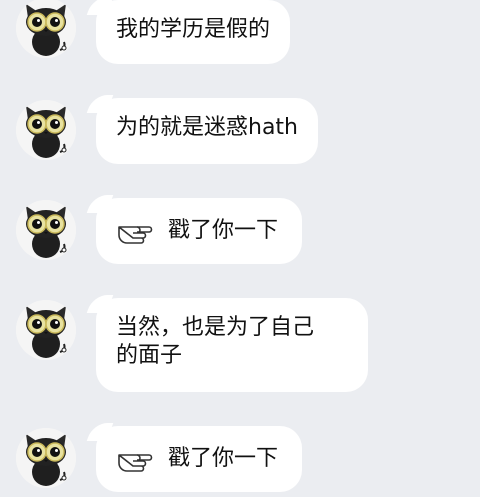  Describe the element at coordinates (232, 345) in the screenshot. I see `message-bubble: 当然，也是为了自己 的面子` at that location.